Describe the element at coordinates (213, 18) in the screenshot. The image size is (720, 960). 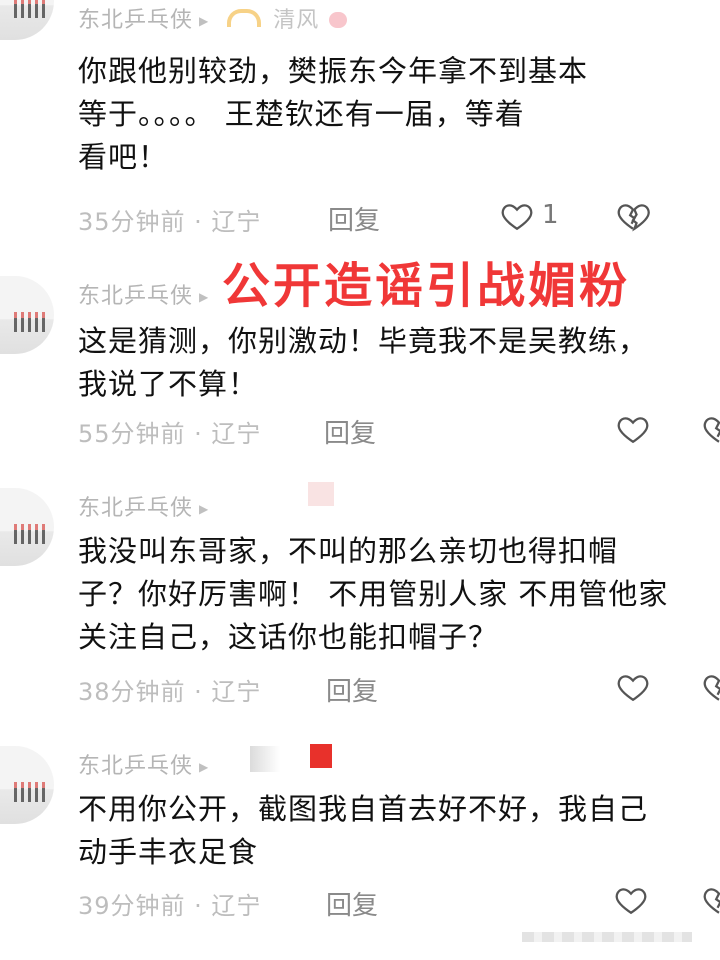
I see `username-row: 东北乒乓侠 ▶ 清风` at that location.